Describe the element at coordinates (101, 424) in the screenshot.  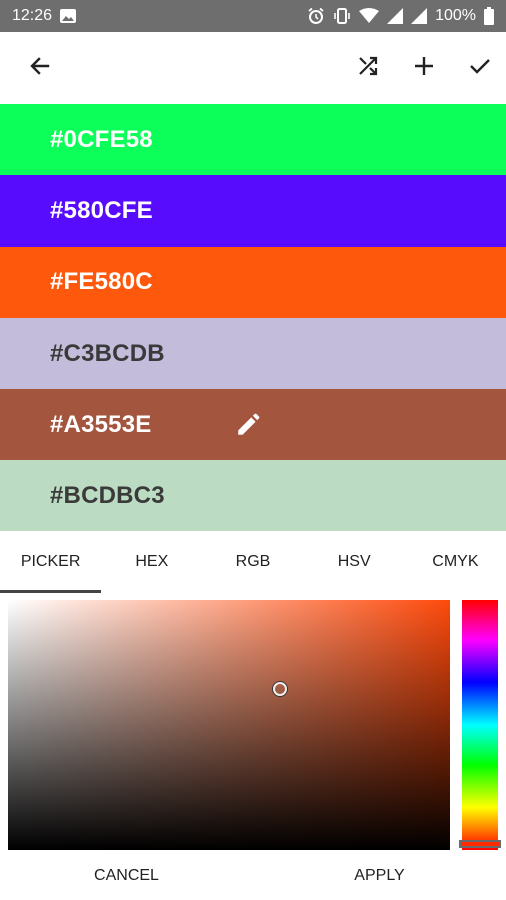
I see `color-hex-label: #A3553E` at that location.